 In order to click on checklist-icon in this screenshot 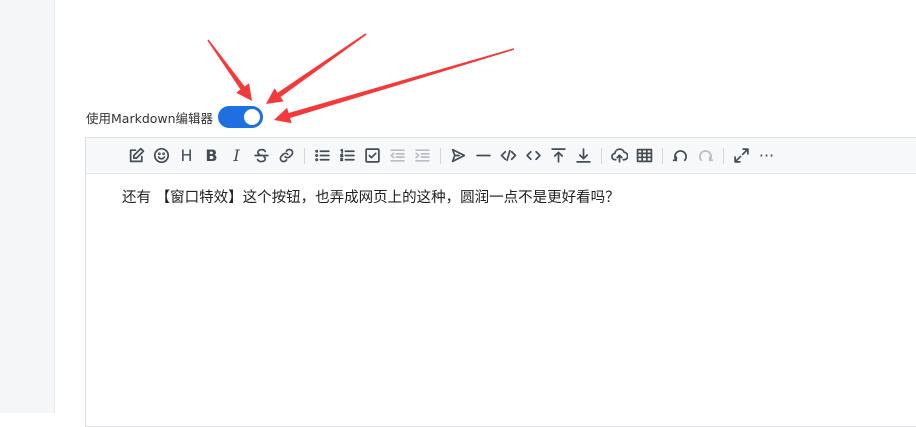, I will do `click(372, 156)`.